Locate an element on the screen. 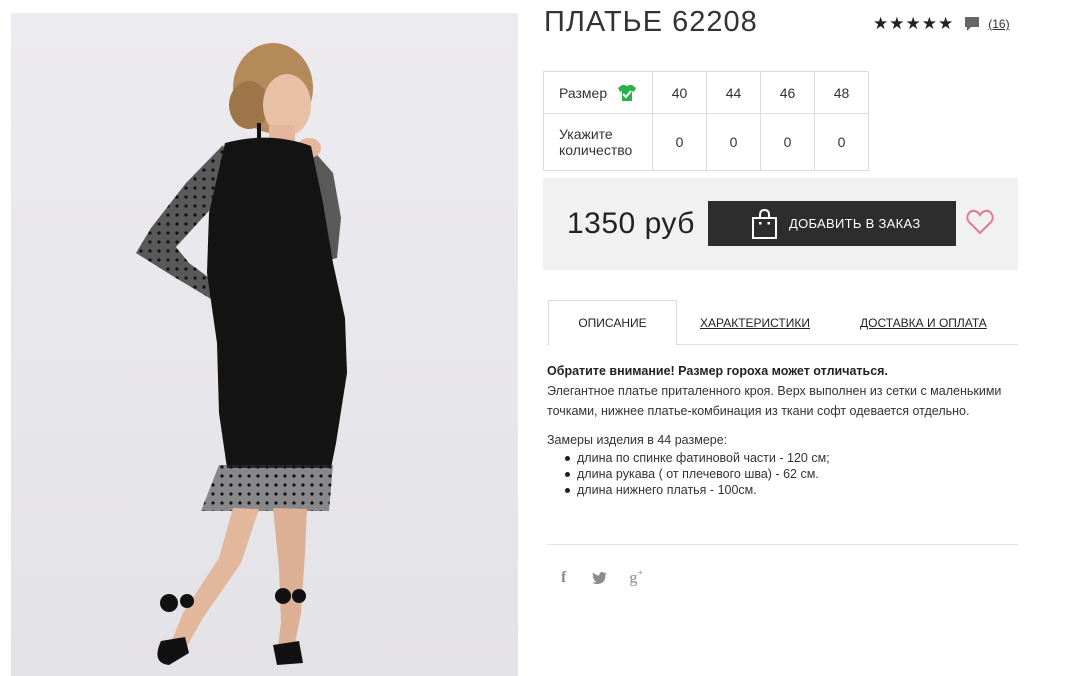 The image size is (1090, 676). divider is located at coordinates (782, 544).